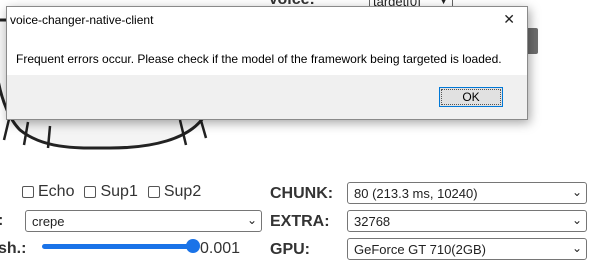 Image resolution: width=596 pixels, height=278 pixels. I want to click on sup1-checkbox: Sup1, so click(111, 192).